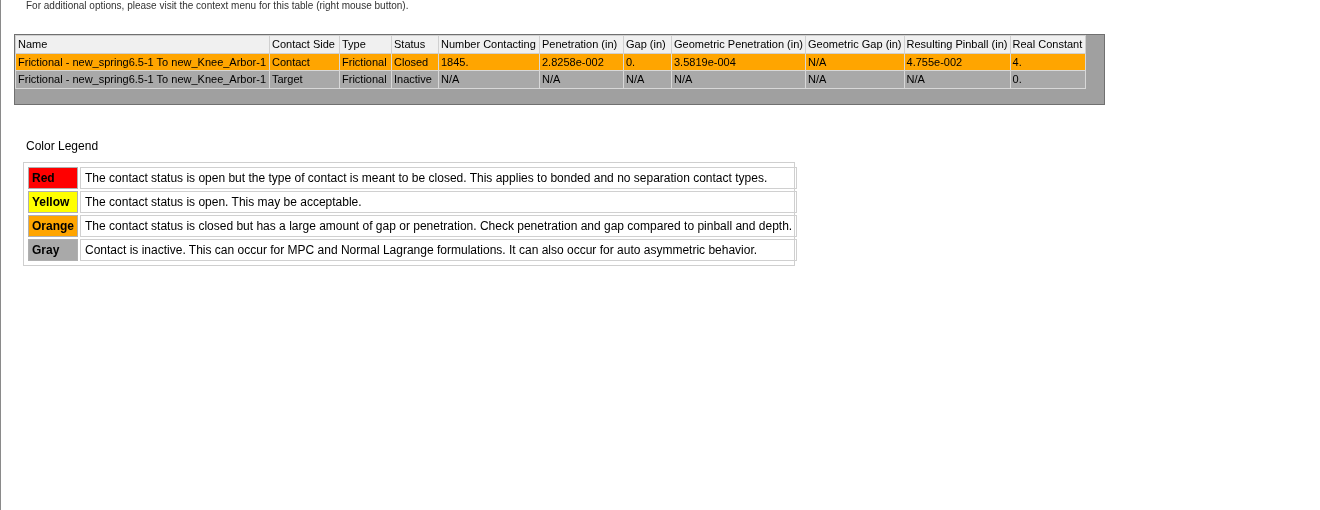  What do you see at coordinates (439, 226) in the screenshot?
I see `legend-description: The contact status is closed but has a large amount of gap or penetration. Check penetration and gap compared to pinball and depth.` at bounding box center [439, 226].